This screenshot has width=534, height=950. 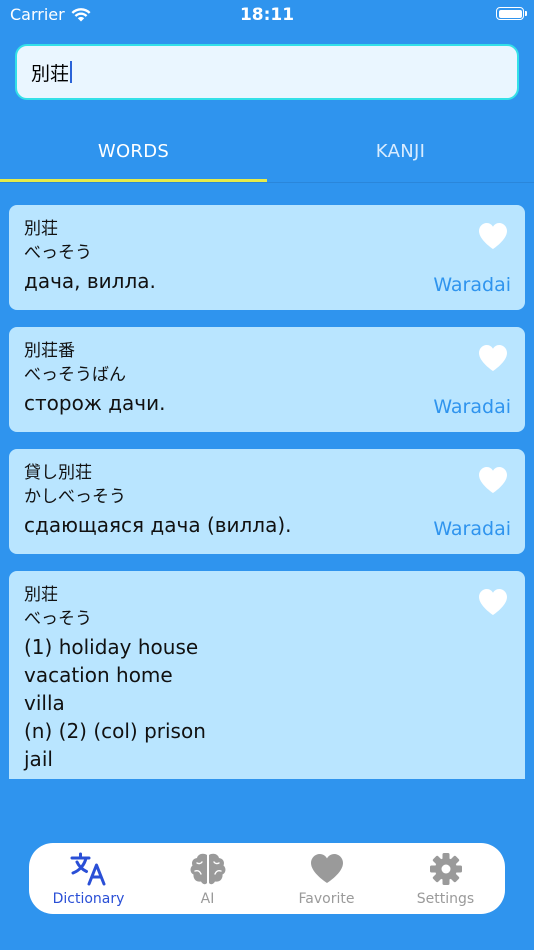 I want to click on search-value: 別荘, so click(x=50, y=73).